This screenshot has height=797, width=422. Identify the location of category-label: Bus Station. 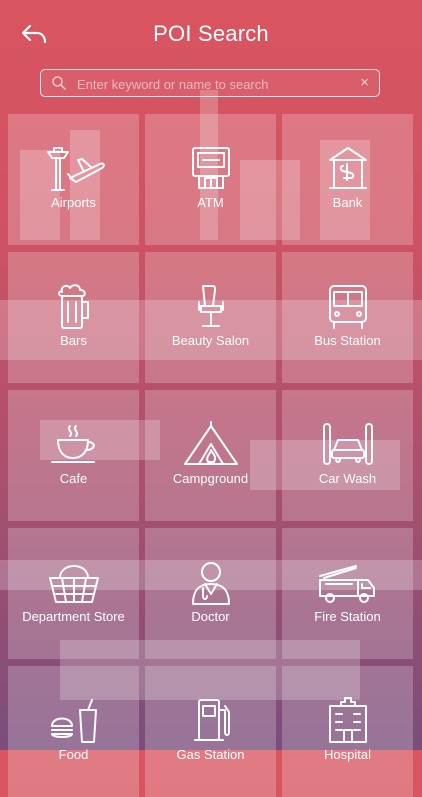
(347, 340).